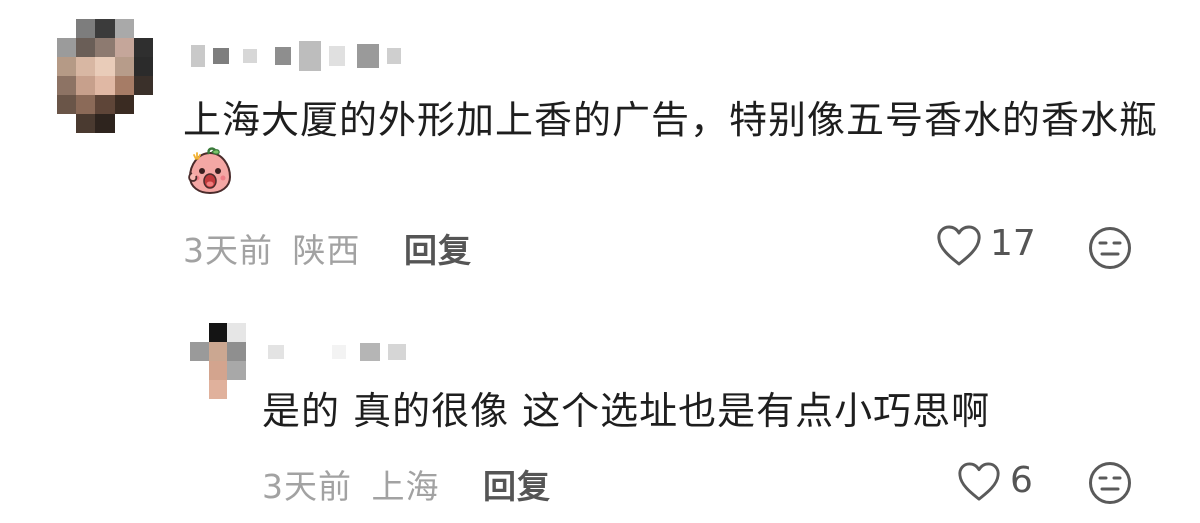 The image size is (1200, 523). What do you see at coordinates (517, 484) in the screenshot?
I see `reply-to-reply-button: 回复` at bounding box center [517, 484].